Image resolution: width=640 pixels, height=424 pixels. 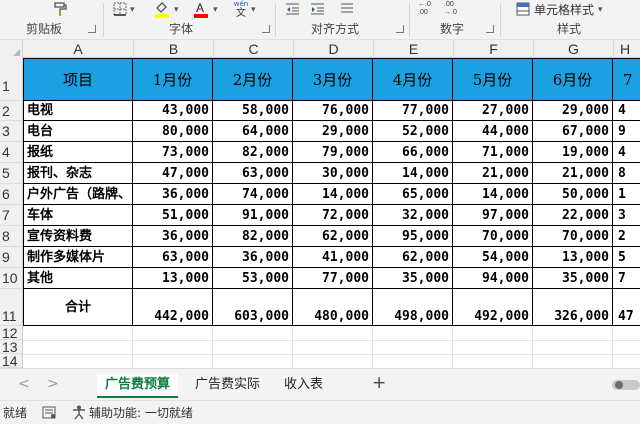 What do you see at coordinates (333, 49) in the screenshot?
I see `column-header-d: D` at bounding box center [333, 49].